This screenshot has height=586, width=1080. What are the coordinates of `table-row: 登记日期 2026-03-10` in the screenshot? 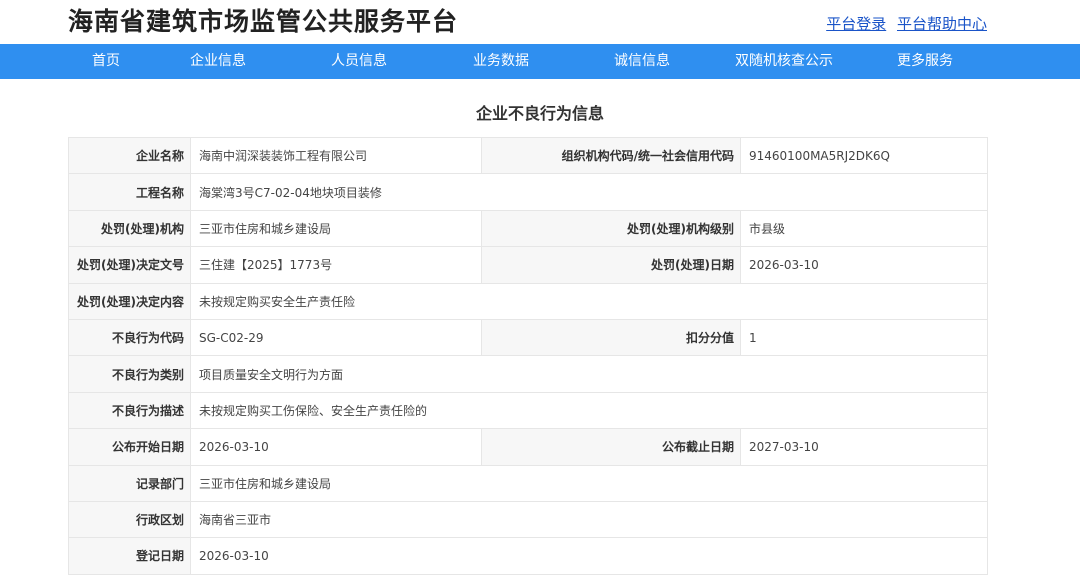 It's located at (528, 556).